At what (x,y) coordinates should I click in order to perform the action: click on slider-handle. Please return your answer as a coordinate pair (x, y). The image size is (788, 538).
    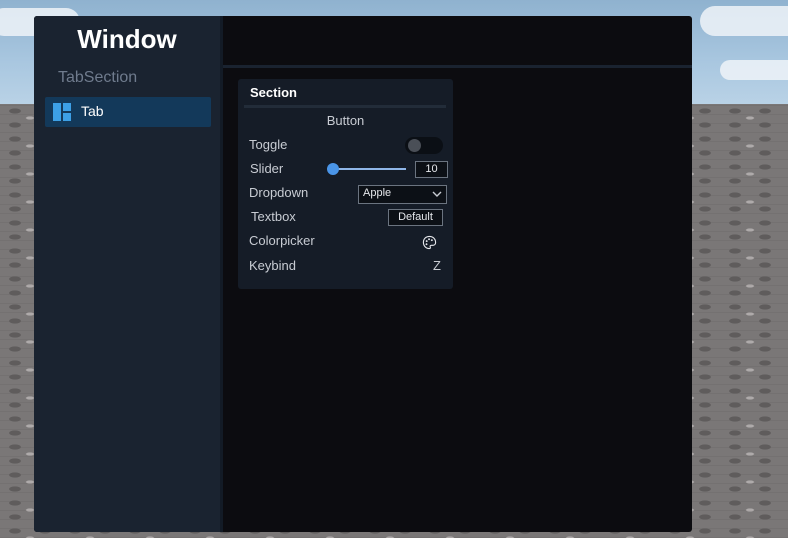
    Looking at the image, I should click on (333, 169).